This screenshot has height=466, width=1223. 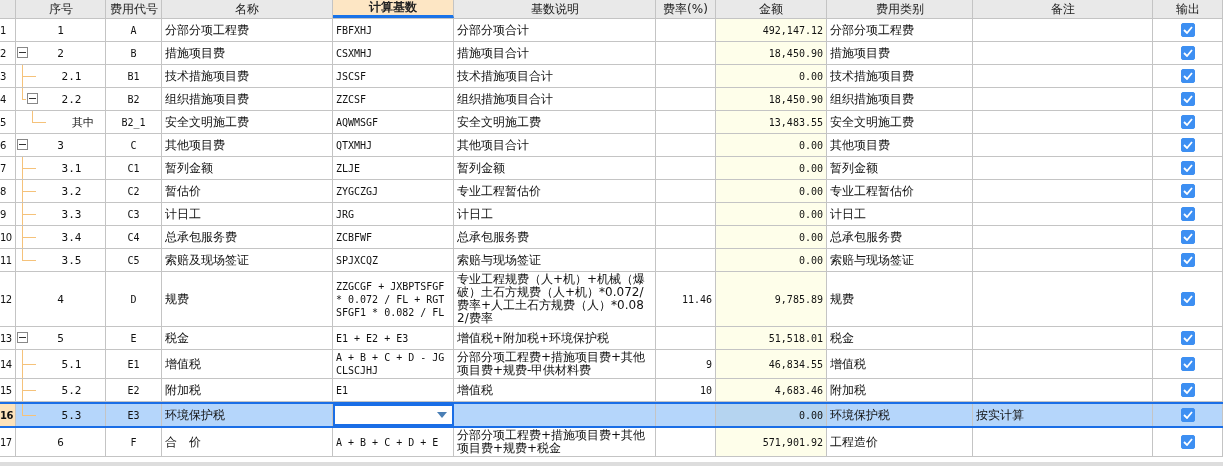 What do you see at coordinates (8, 168) in the screenshot?
I see `row-number: 7` at bounding box center [8, 168].